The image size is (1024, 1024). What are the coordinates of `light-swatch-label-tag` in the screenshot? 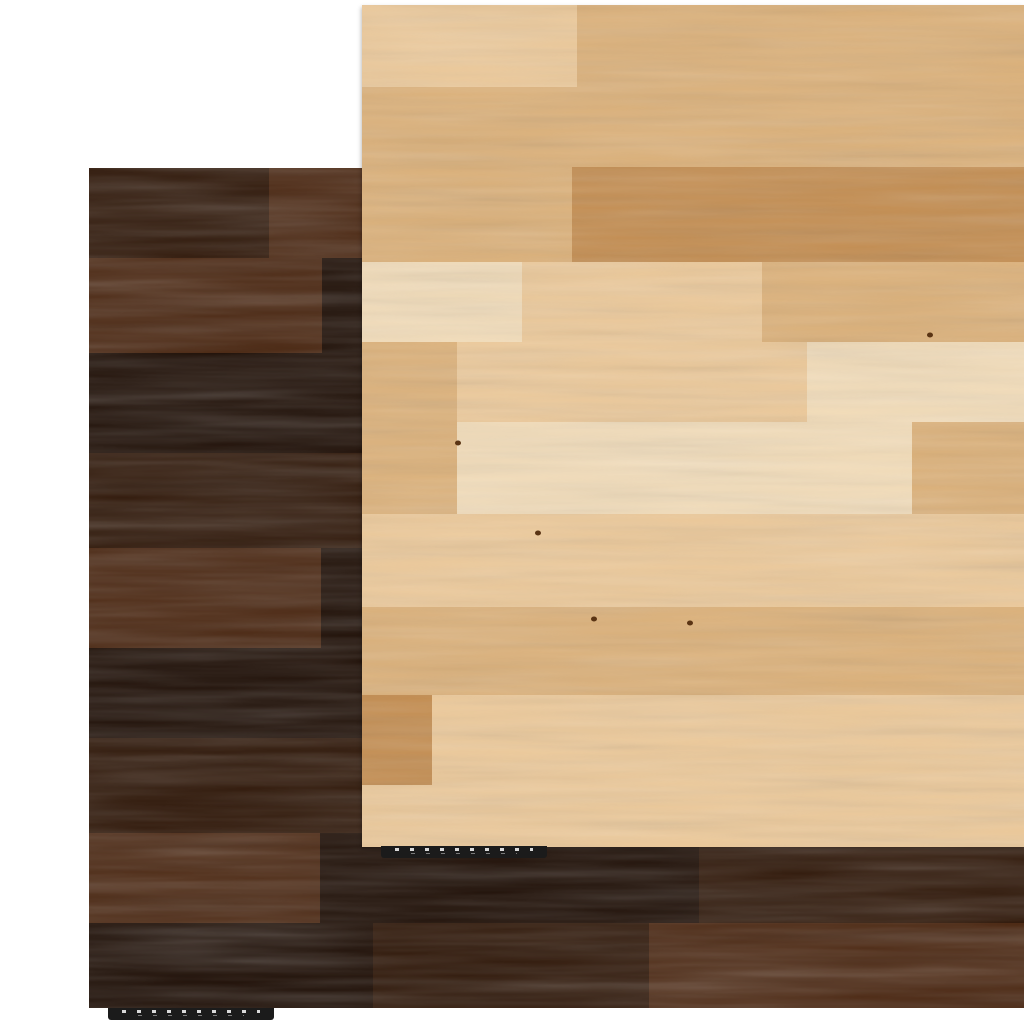 It's located at (464, 852).